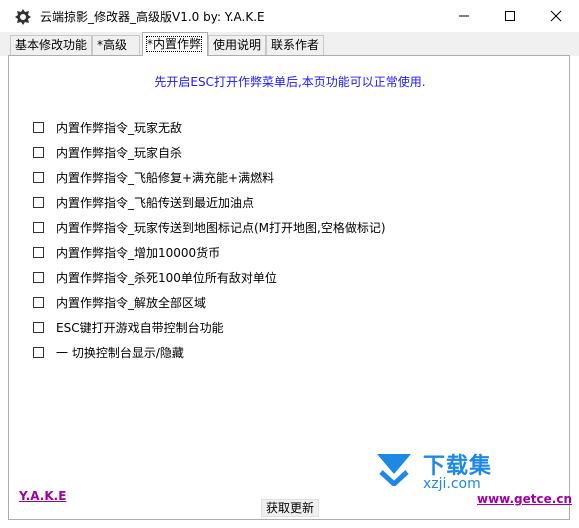 Image resolution: width=579 pixels, height=528 pixels. What do you see at coordinates (290, 508) in the screenshot?
I see `get-update-button: 获取更新` at bounding box center [290, 508].